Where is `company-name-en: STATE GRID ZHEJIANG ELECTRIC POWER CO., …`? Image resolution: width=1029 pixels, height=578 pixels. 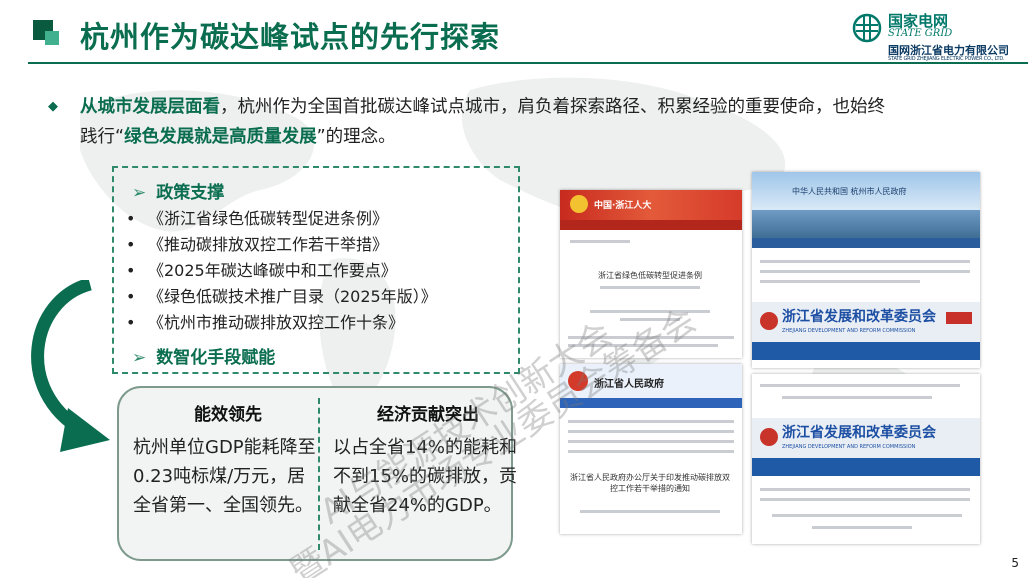
company-name-en: STATE GRID ZHEJIANG ELECTRIC POWER CO., … is located at coordinates (946, 59).